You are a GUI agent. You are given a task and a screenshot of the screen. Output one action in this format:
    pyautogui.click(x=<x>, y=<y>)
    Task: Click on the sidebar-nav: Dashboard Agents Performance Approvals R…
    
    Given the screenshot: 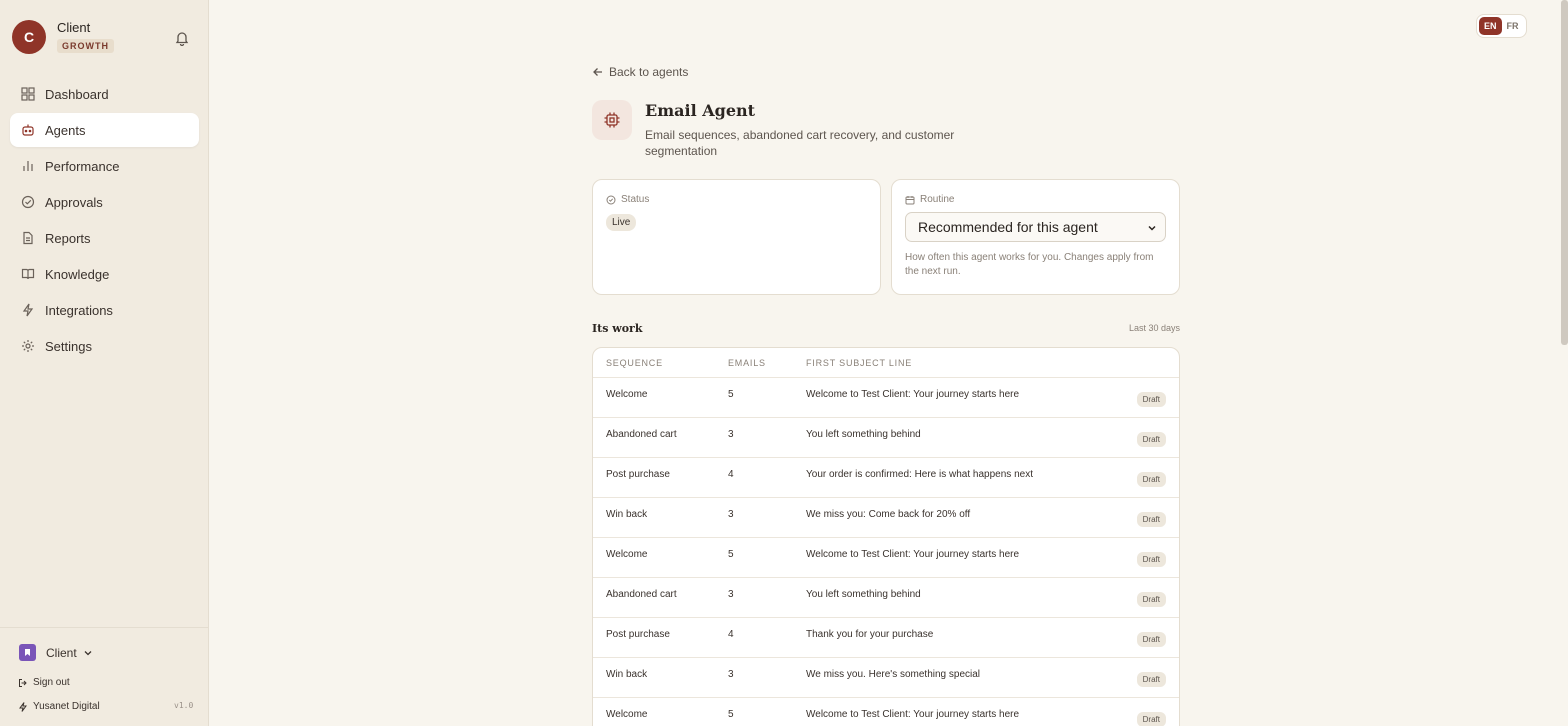 What is the action you would take?
    pyautogui.click(x=104, y=221)
    